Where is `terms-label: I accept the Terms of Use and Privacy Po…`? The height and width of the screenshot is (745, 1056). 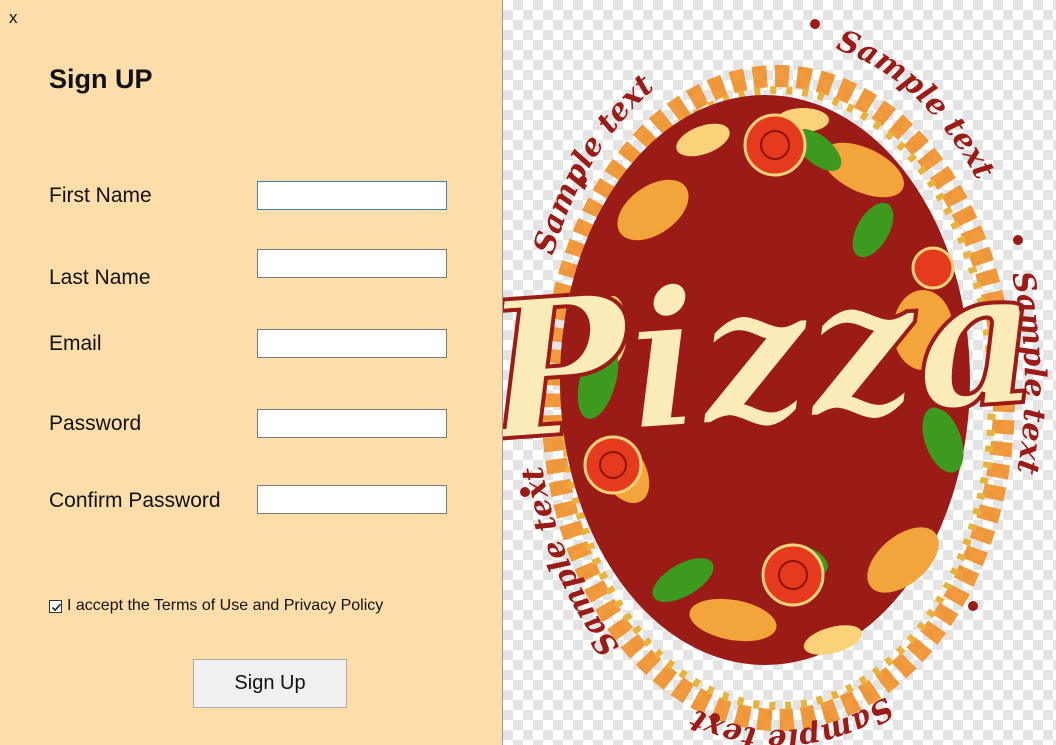
terms-label: I accept the Terms of Use and Privacy Po… is located at coordinates (225, 605).